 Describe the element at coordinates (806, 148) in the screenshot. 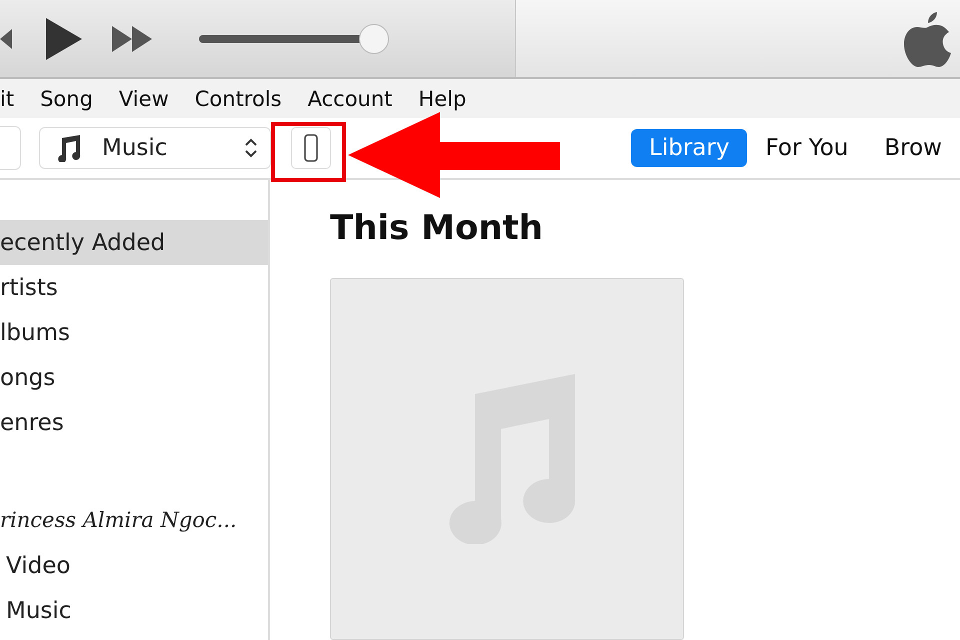

I see `tab: For You` at that location.